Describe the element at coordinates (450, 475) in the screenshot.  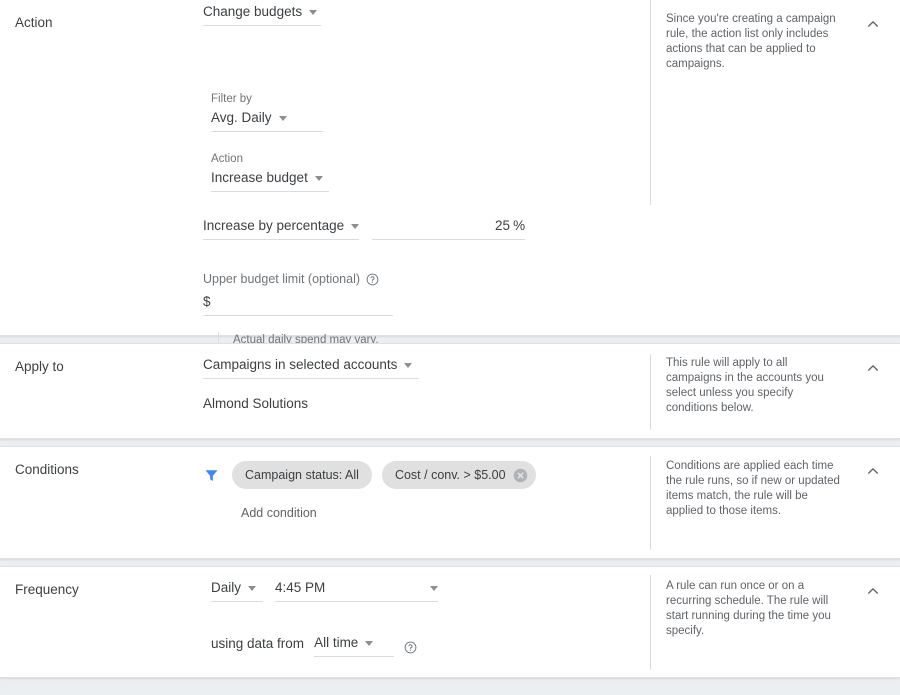
I see `condition-chip-label: Cost / conv. > $5.00` at that location.